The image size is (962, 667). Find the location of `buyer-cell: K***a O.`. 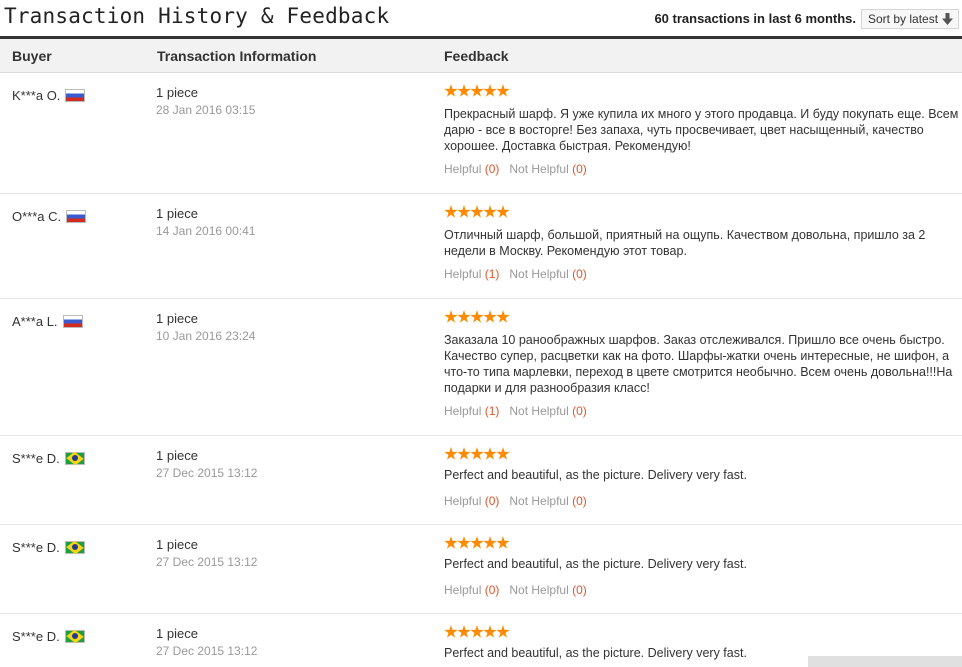

buyer-cell: K***a O. is located at coordinates (49, 95).